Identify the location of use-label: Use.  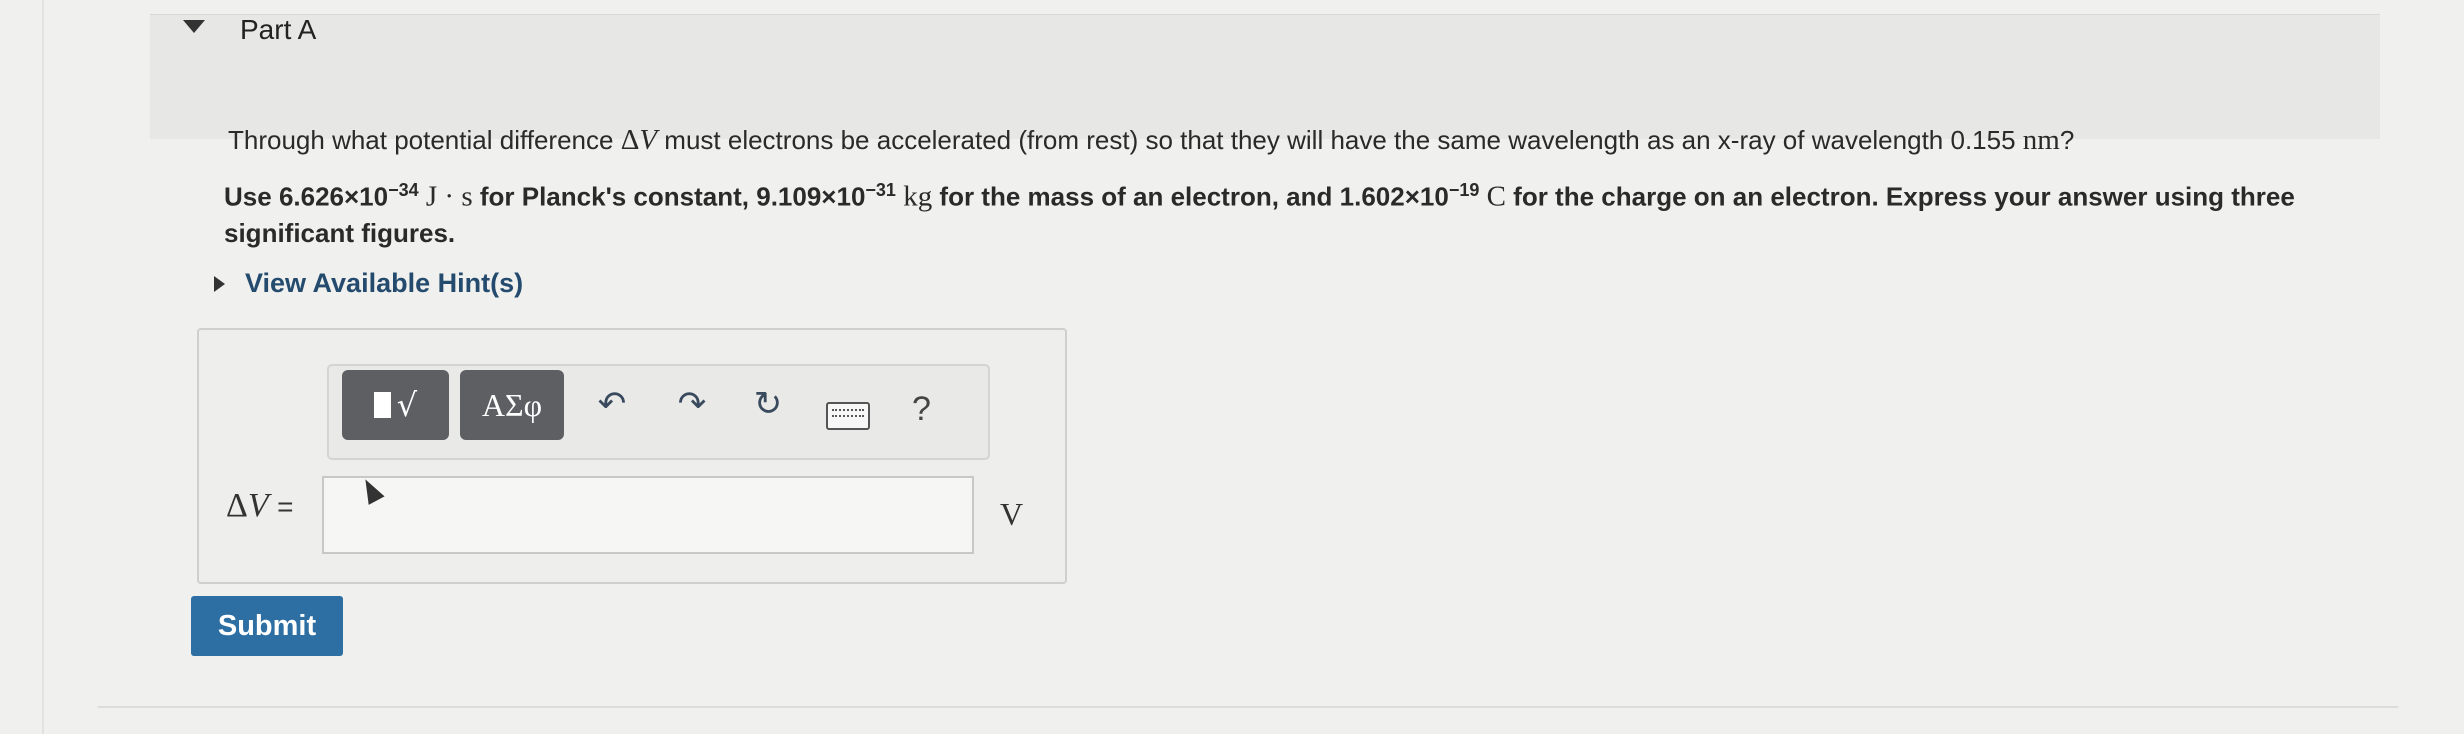
(248, 196).